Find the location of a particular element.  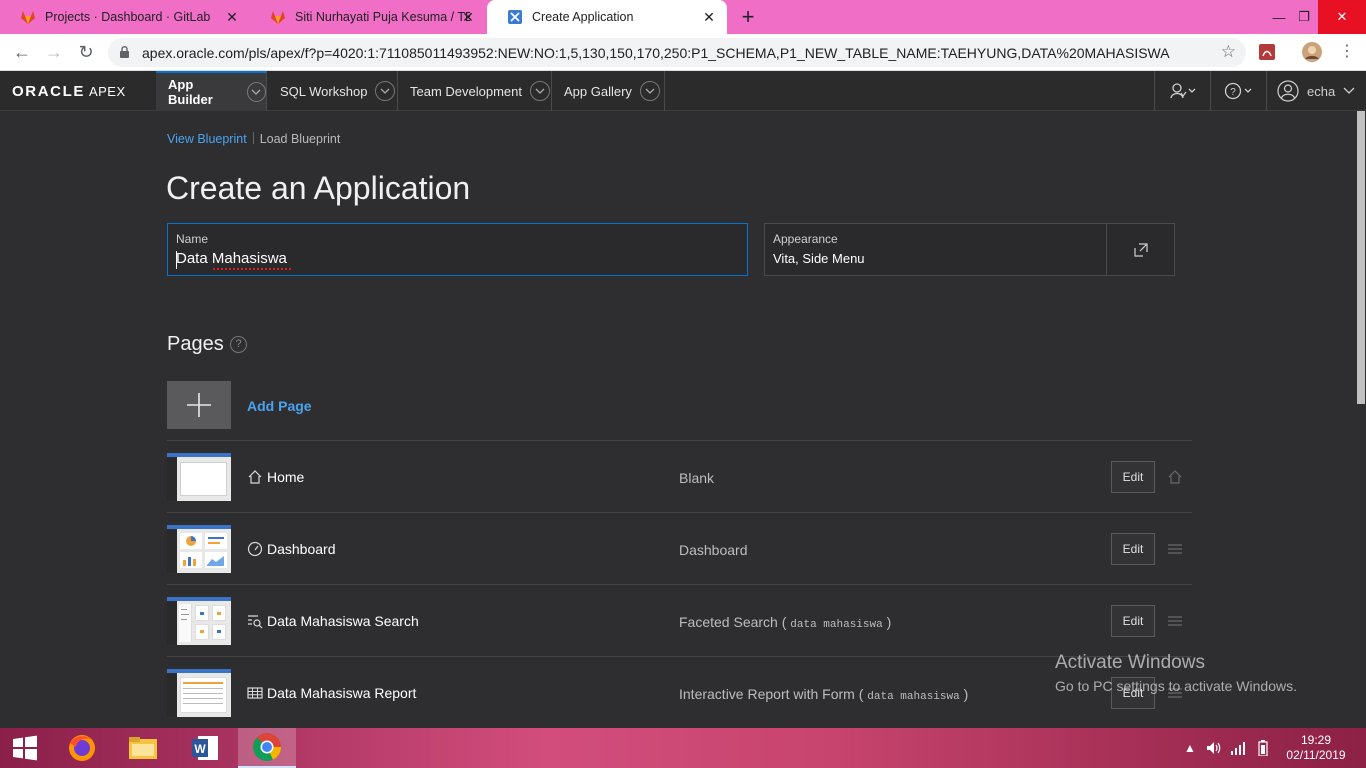

start-button is located at coordinates (25, 748).